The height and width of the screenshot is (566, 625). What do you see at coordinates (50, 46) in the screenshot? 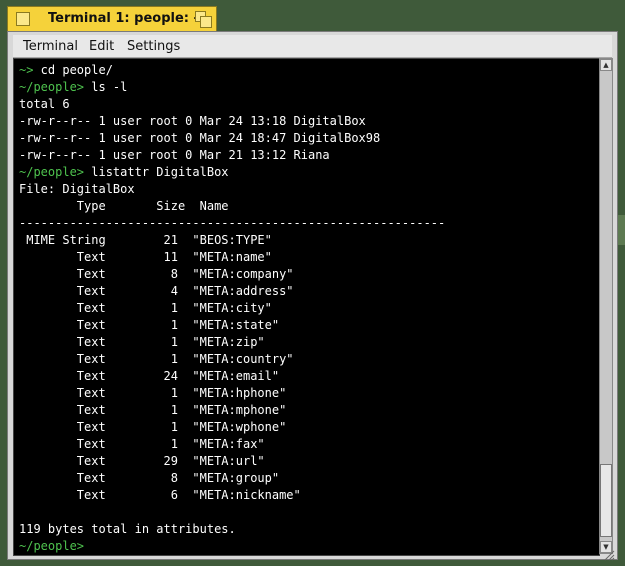
I see `menu-terminal: Terminal` at bounding box center [50, 46].